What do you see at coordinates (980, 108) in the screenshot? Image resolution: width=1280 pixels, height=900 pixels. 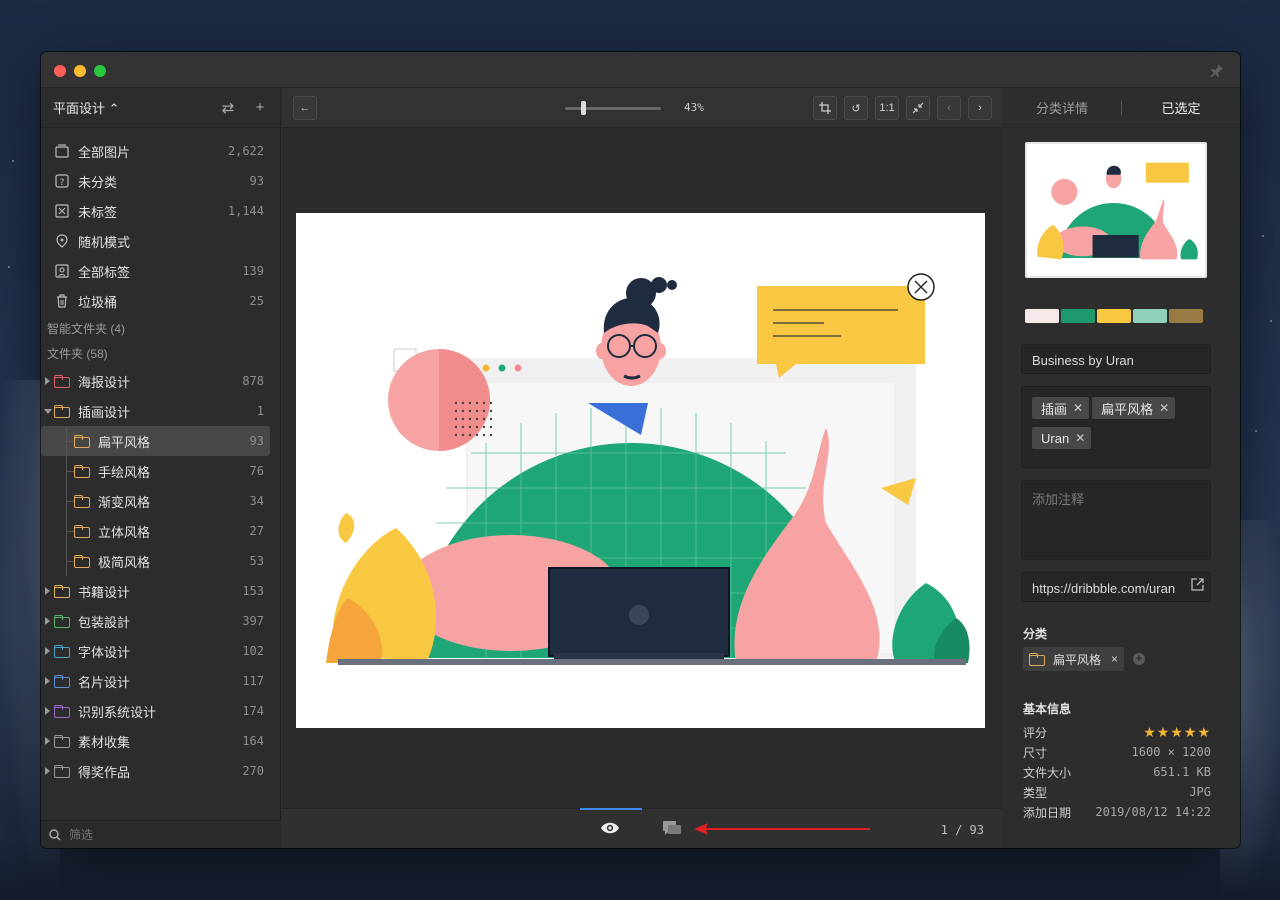 I see `next-button: ›` at bounding box center [980, 108].